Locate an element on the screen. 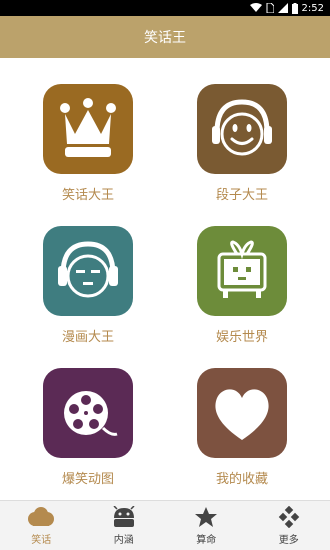 Image resolution: width=330 pixels, height=550 pixels. nav-item-gengduo: 更多 is located at coordinates (289, 525).